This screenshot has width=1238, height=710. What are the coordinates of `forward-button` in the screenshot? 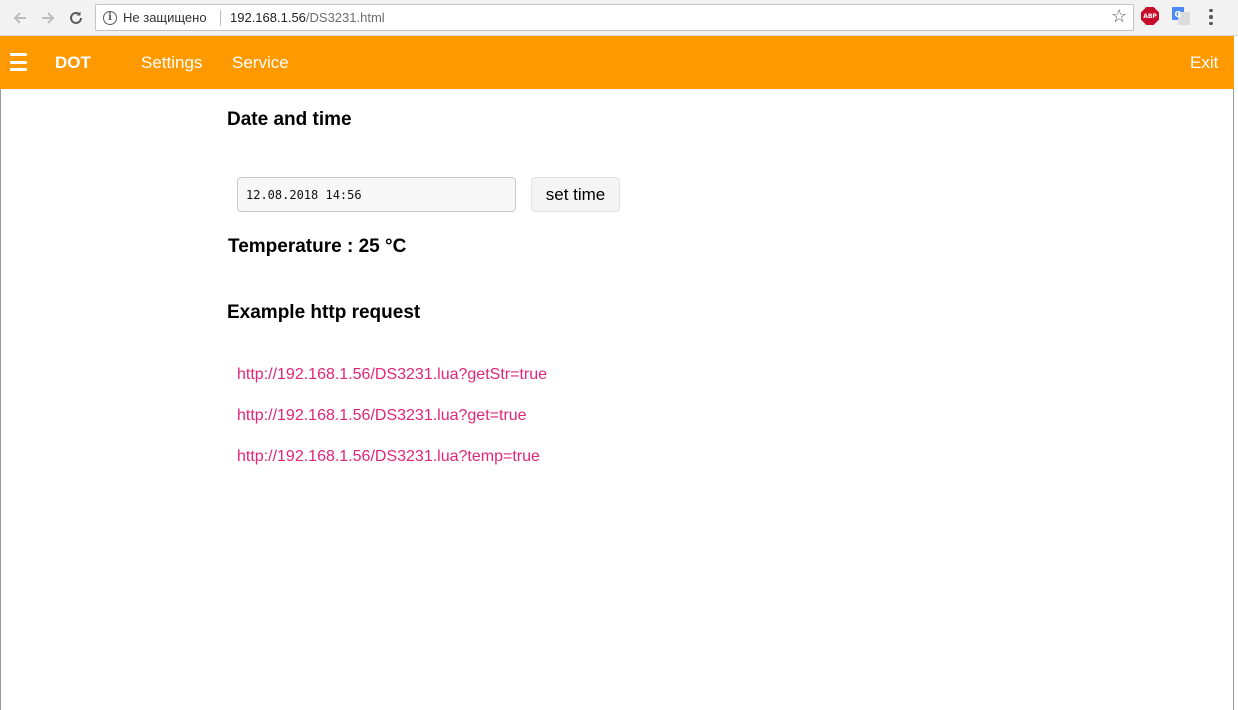 It's located at (48, 18).